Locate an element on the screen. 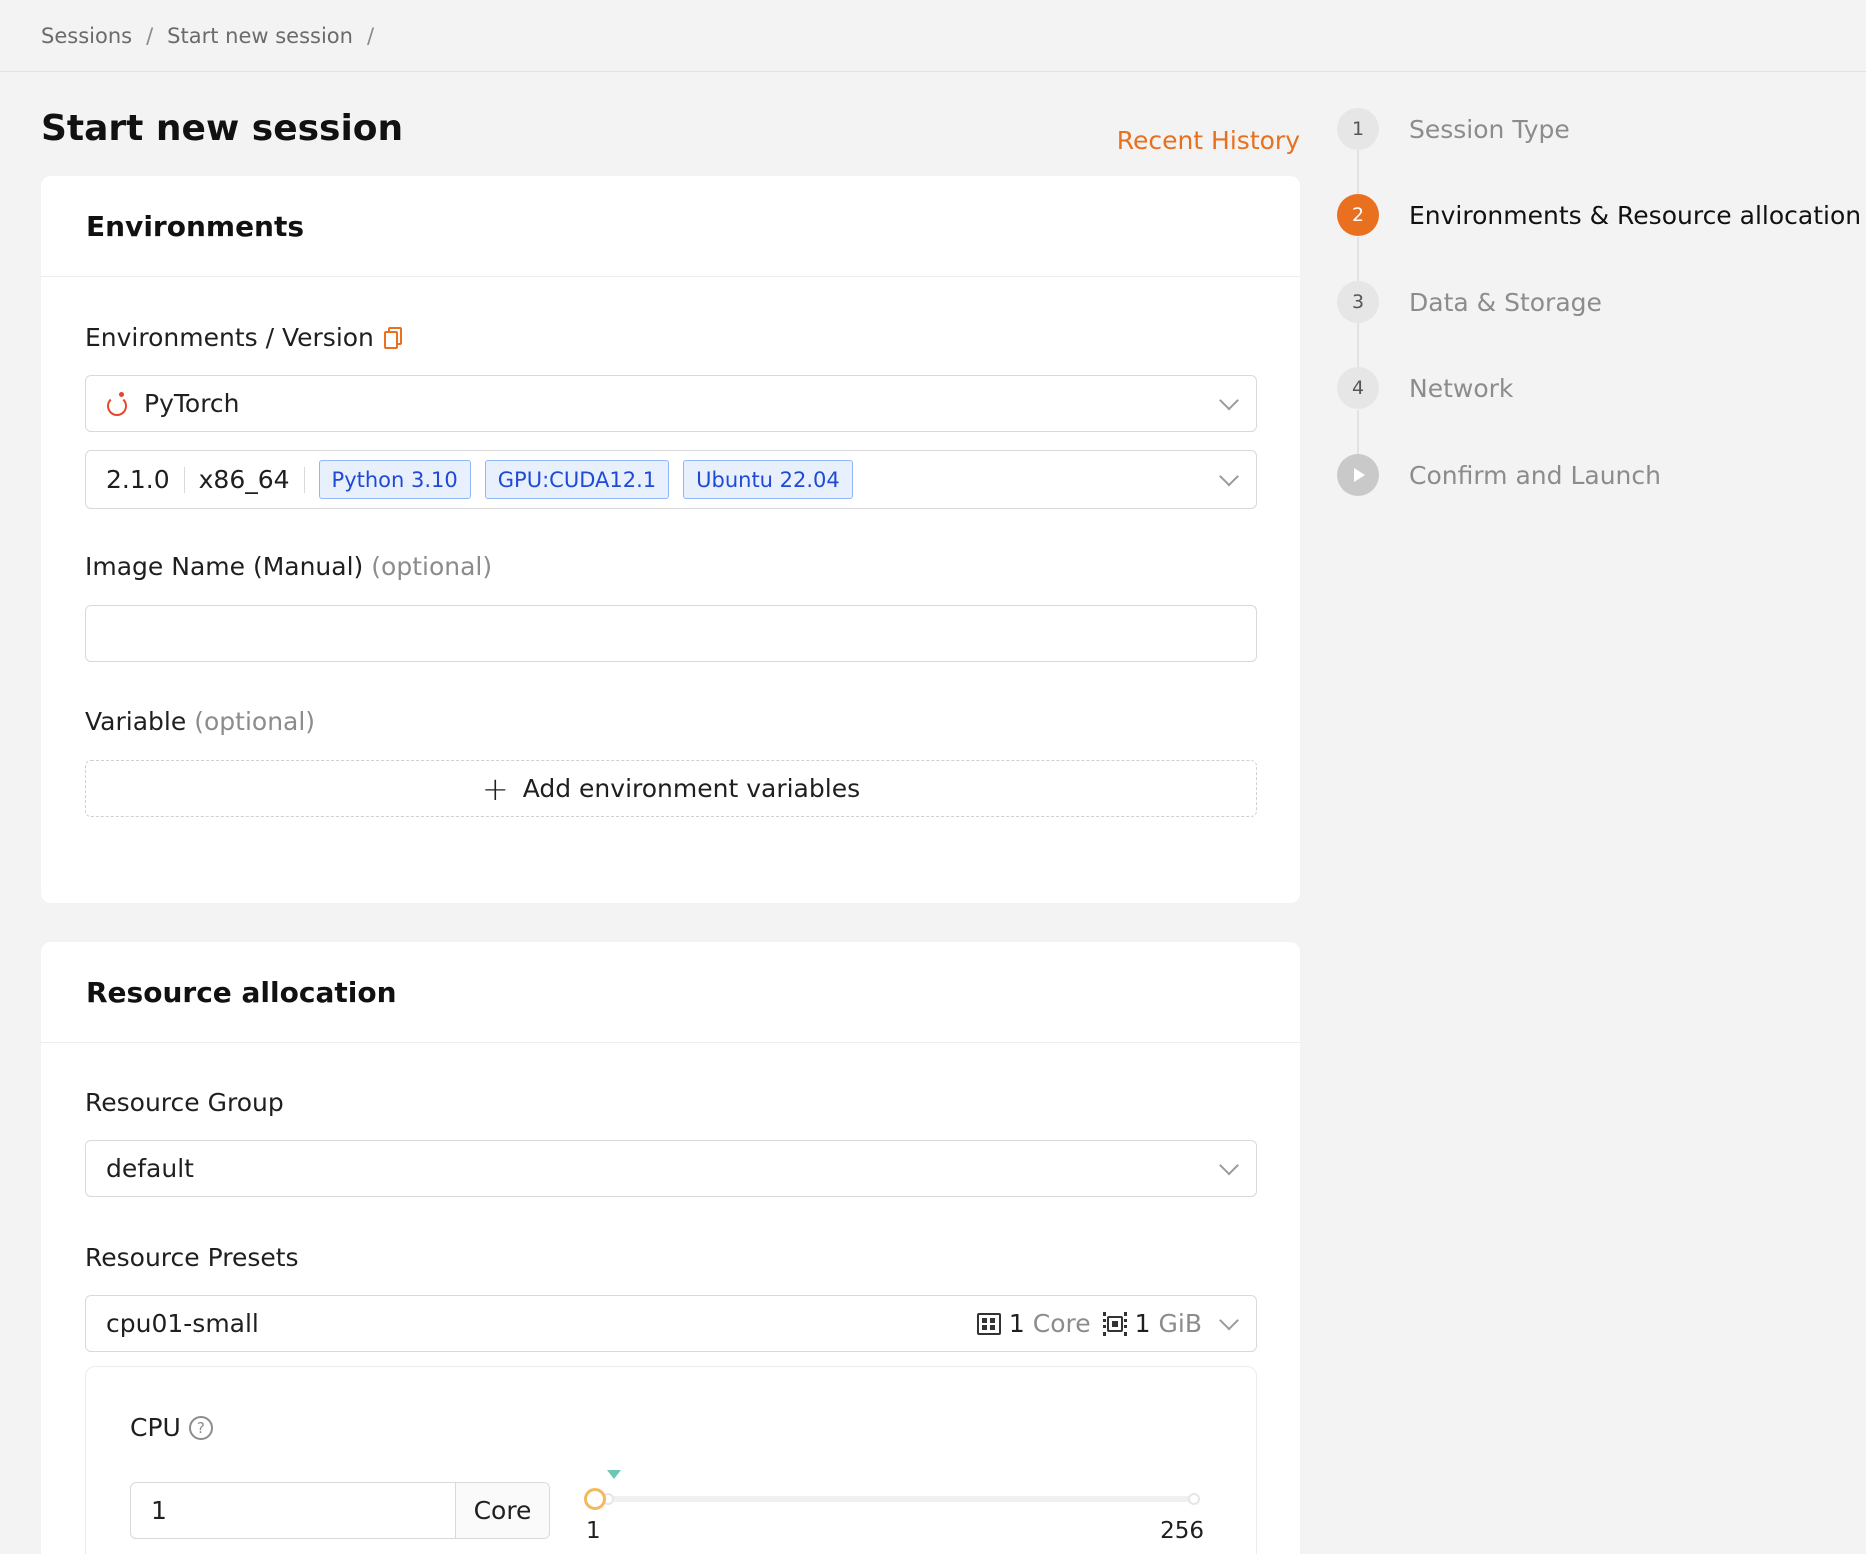 The height and width of the screenshot is (1554, 1866). environment-select: PyTorch is located at coordinates (671, 403).